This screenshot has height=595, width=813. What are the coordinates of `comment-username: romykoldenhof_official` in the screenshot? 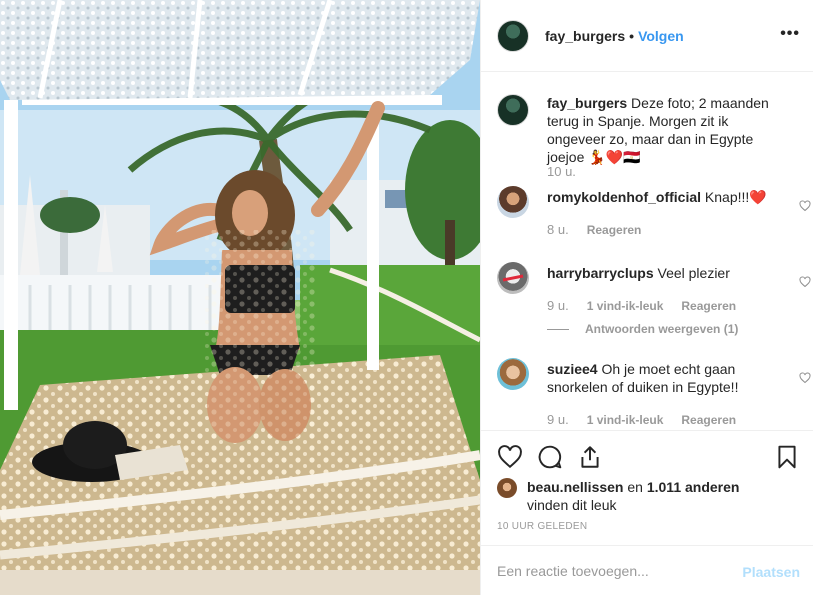 It's located at (624, 197).